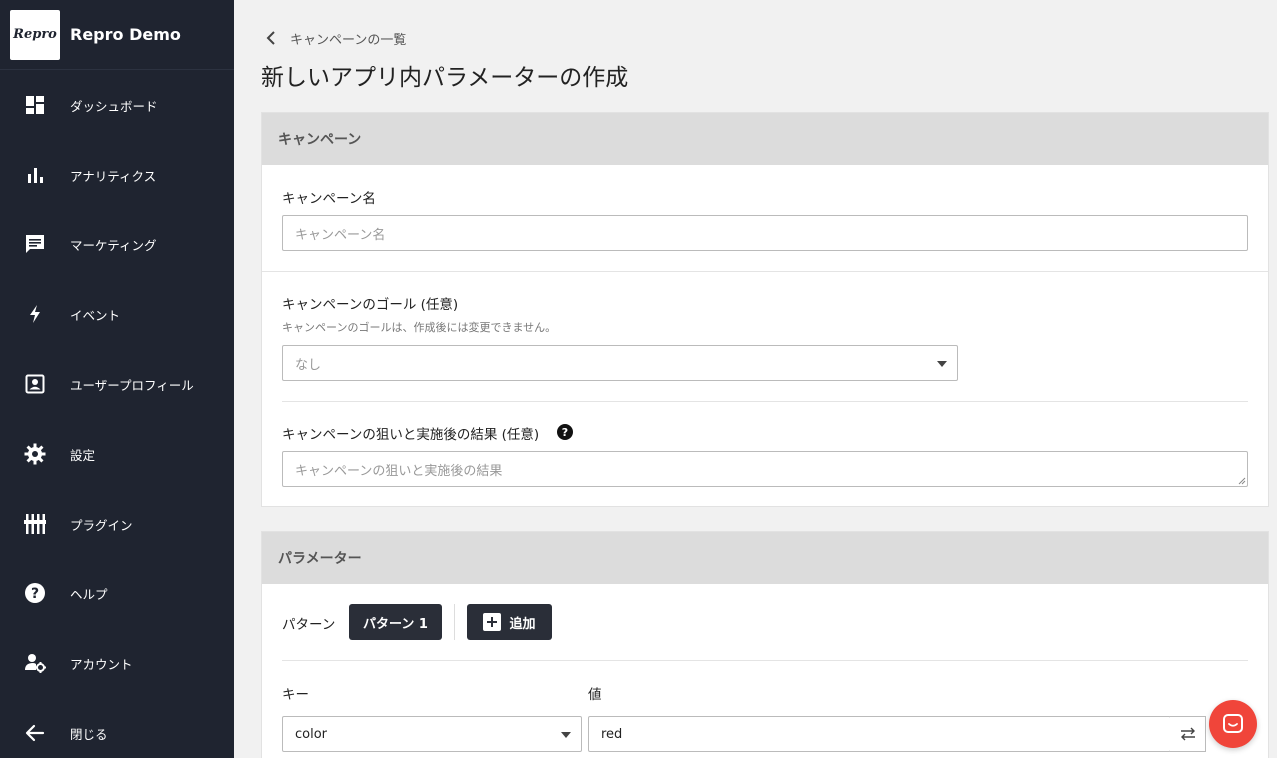 The height and width of the screenshot is (758, 1277). What do you see at coordinates (113, 245) in the screenshot?
I see `sidebar-item-label: マーケティング` at bounding box center [113, 245].